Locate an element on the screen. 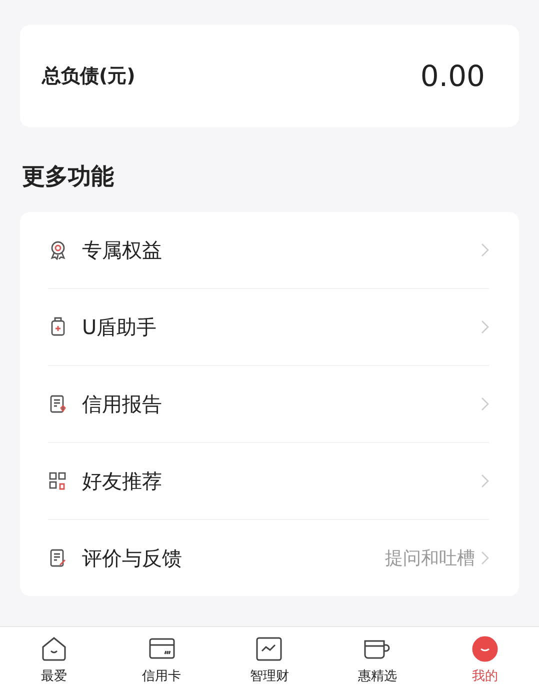  tab: 我的 is located at coordinates (485, 660).